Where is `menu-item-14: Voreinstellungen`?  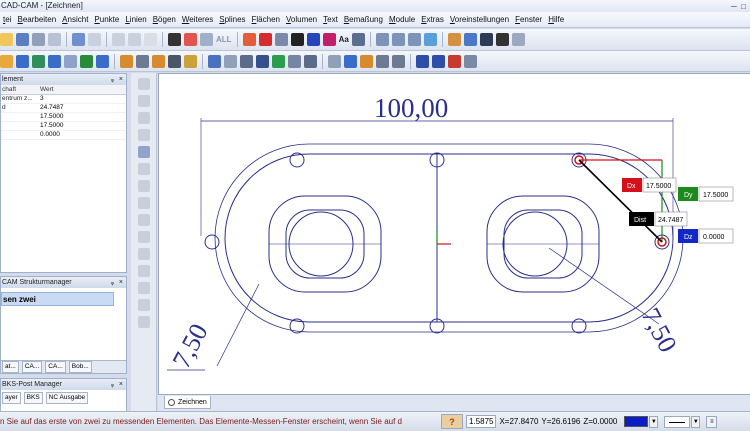 menu-item-14: Voreinstellungen is located at coordinates (479, 20).